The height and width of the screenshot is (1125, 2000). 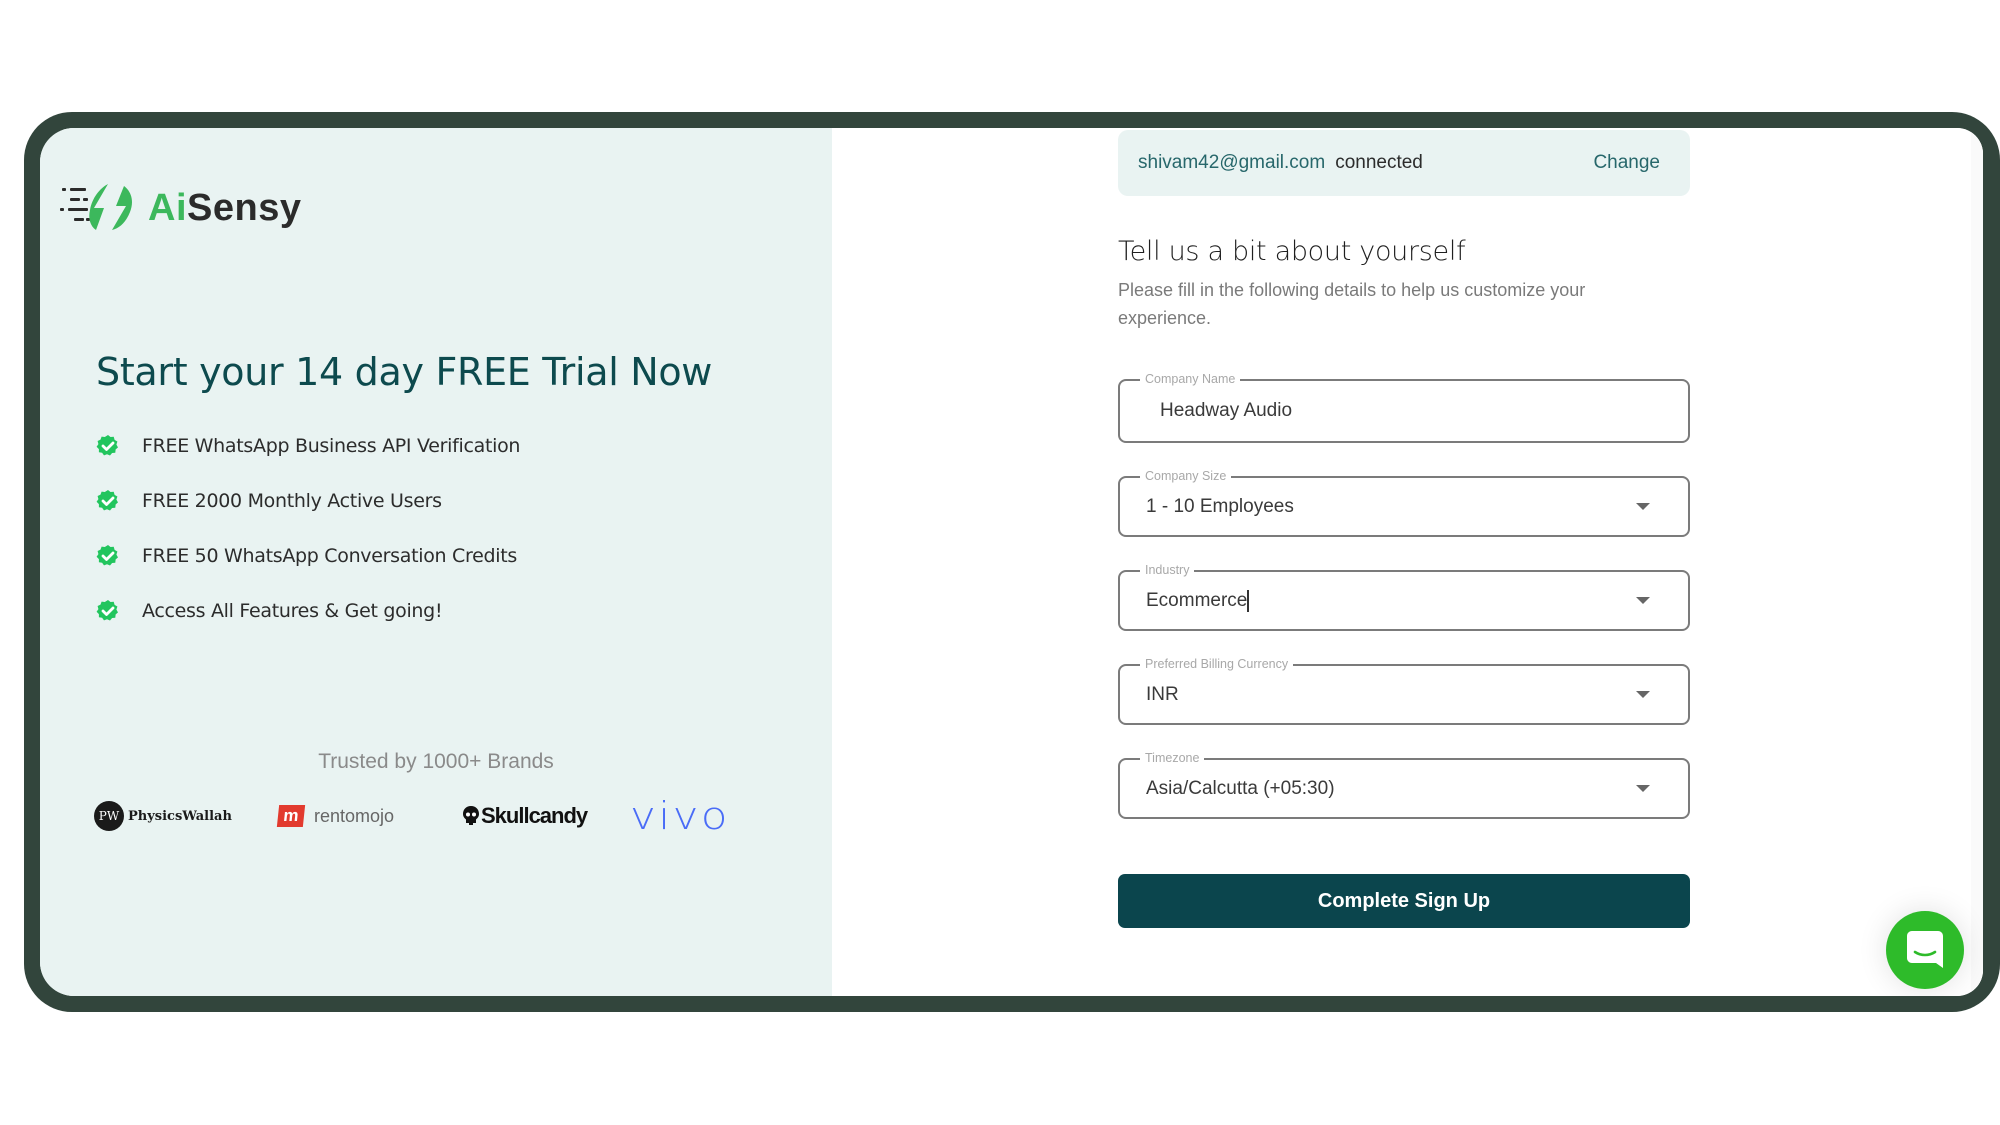 What do you see at coordinates (329, 556) in the screenshot?
I see `feature-label: FREE 50 WhatsApp Conversation Credits` at bounding box center [329, 556].